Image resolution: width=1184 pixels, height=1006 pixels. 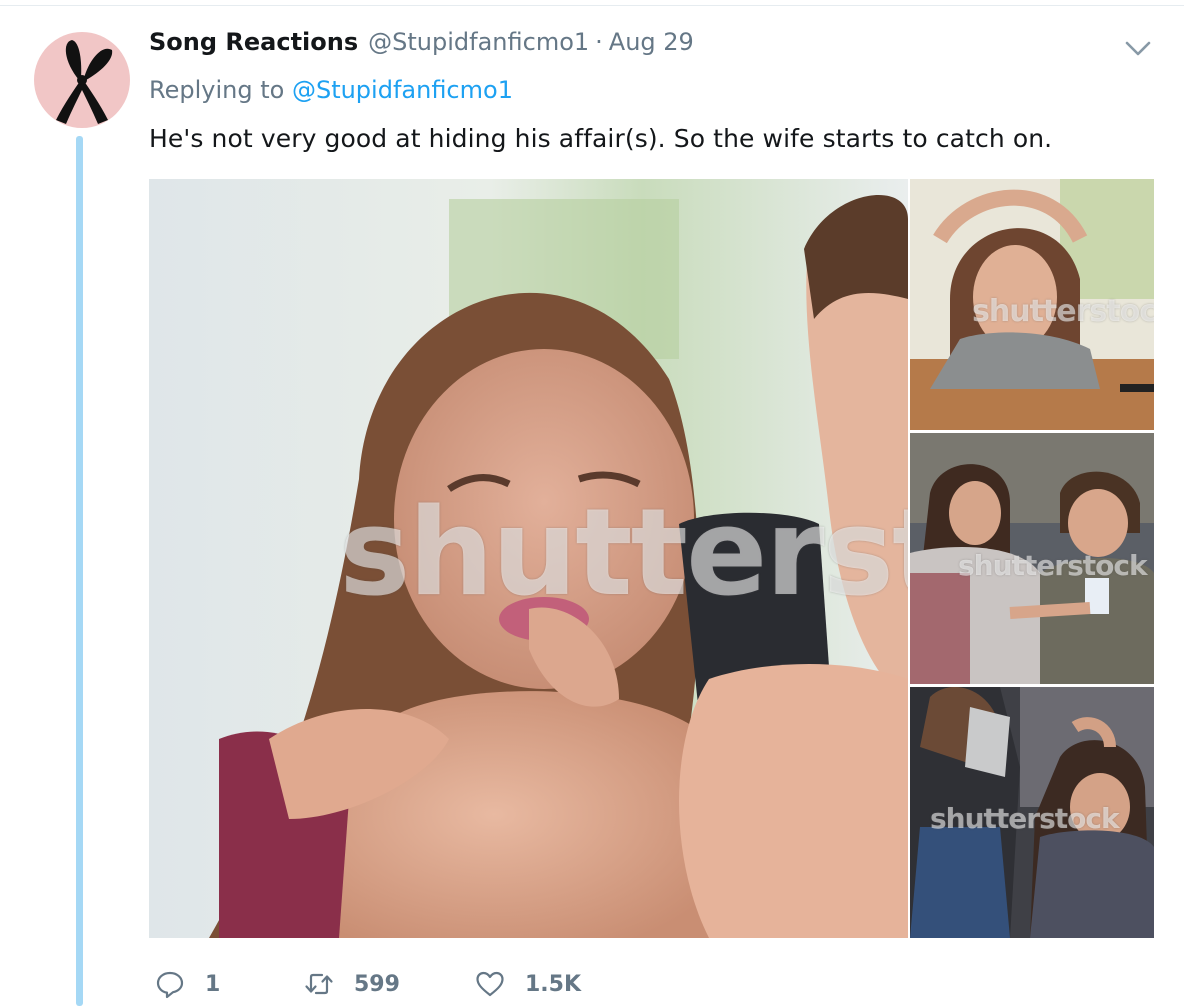 I want to click on photo-side-1: shutterstoc, so click(x=1032, y=304).